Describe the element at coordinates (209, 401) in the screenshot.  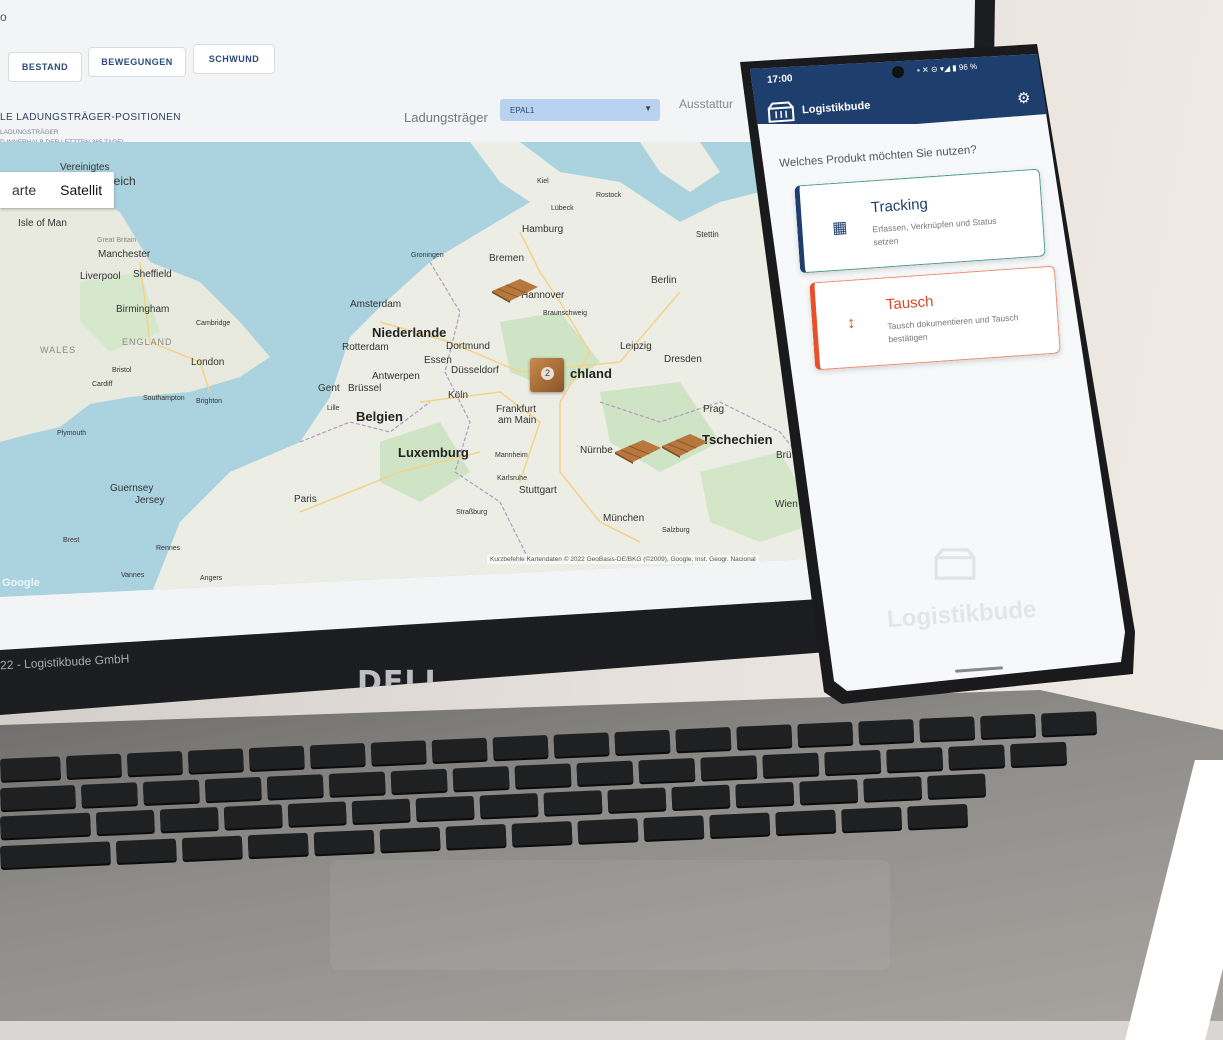
I see `map-label: Brighton` at that location.